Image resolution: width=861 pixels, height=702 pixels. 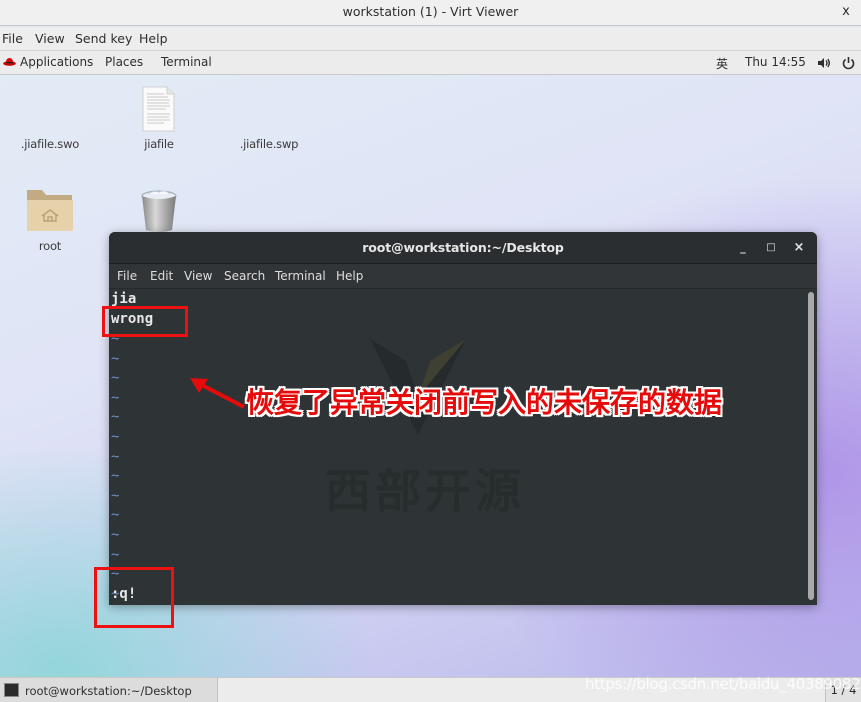 I want to click on terminal-minimize-button: _, so click(x=743, y=248).